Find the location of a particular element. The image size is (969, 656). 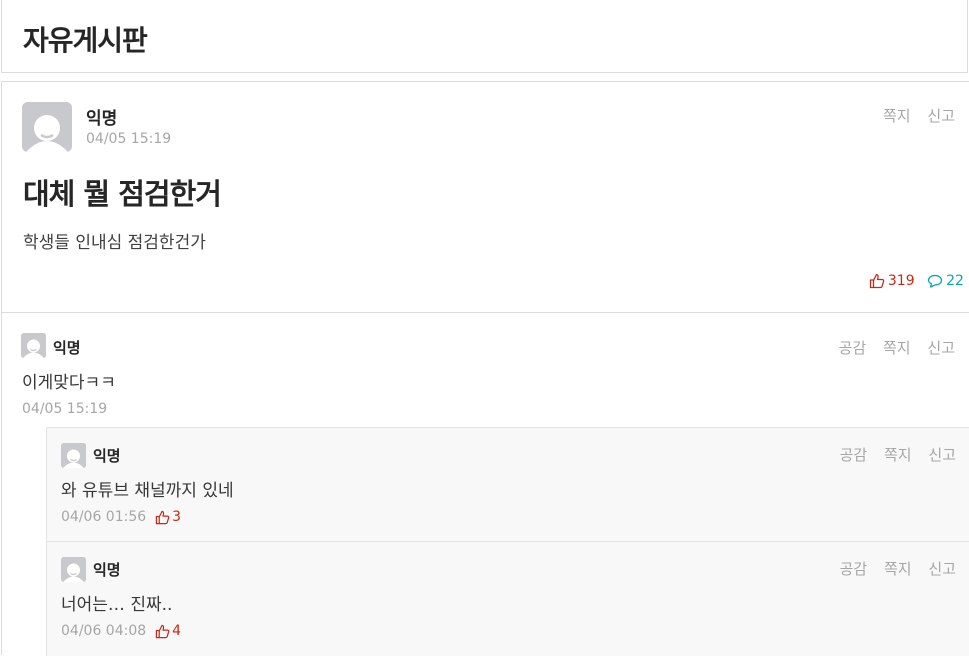

article-time: 04/05 15:19 is located at coordinates (129, 139).